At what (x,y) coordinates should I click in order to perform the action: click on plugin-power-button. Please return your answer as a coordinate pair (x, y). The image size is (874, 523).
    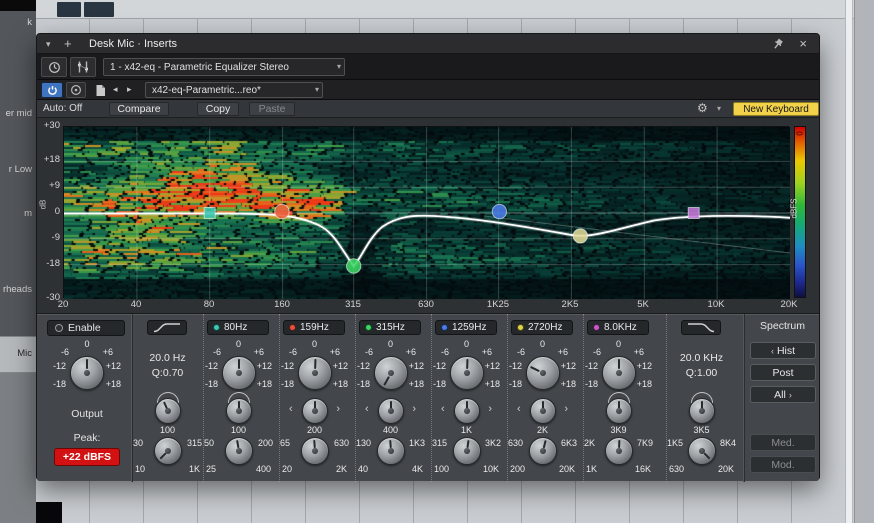
    Looking at the image, I should click on (52, 90).